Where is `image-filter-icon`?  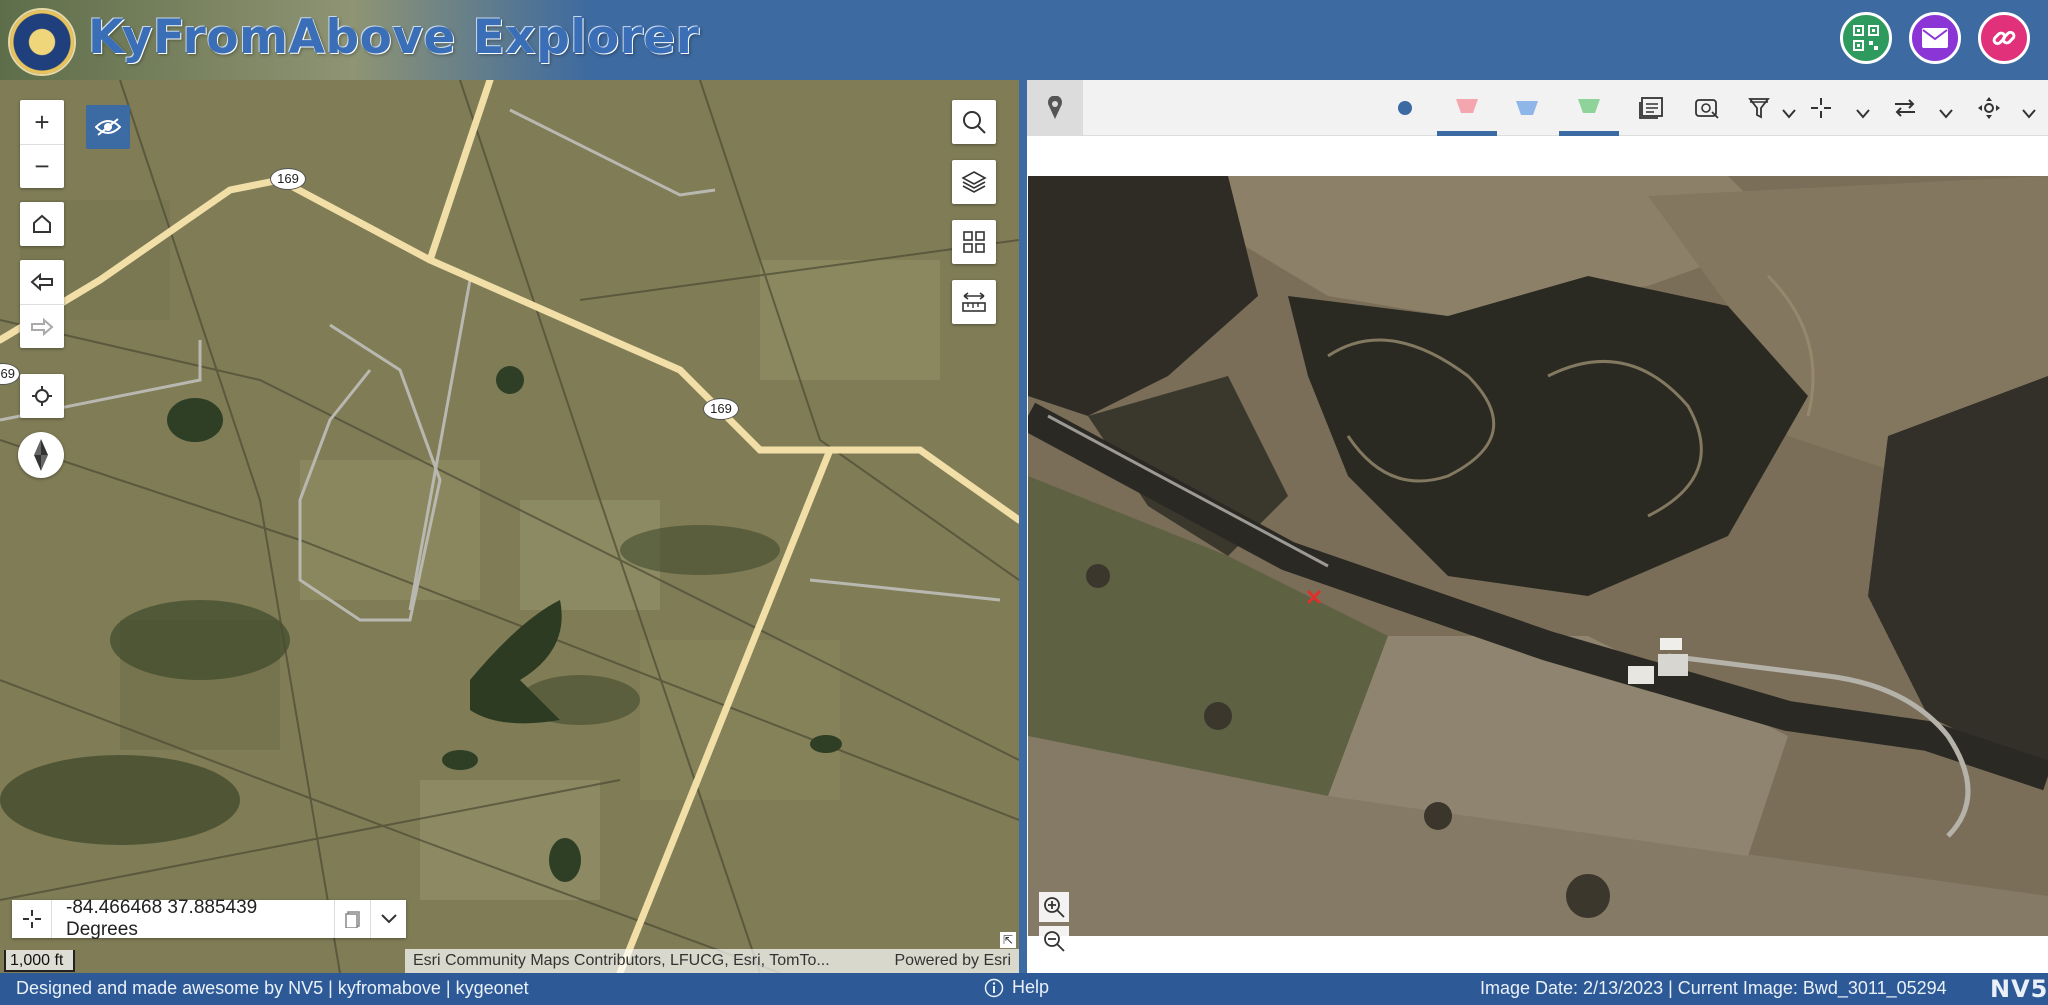
image-filter-icon is located at coordinates (1707, 109).